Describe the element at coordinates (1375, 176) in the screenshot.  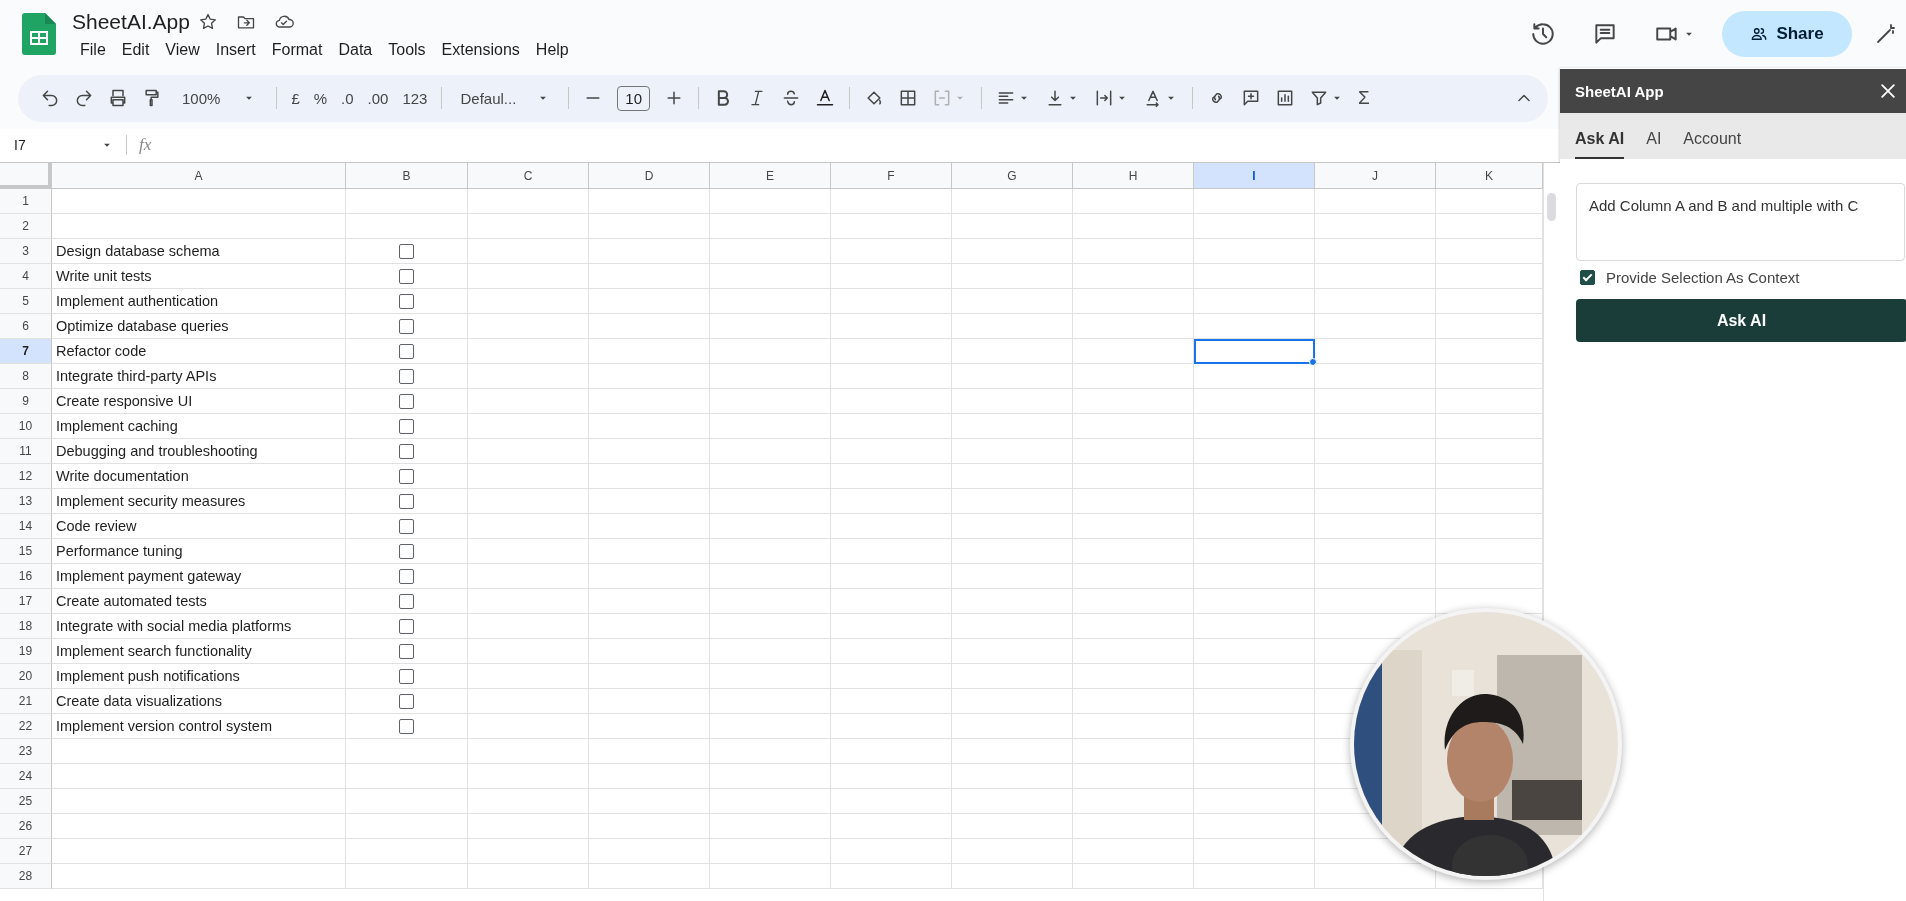
I see `column-header: J` at that location.